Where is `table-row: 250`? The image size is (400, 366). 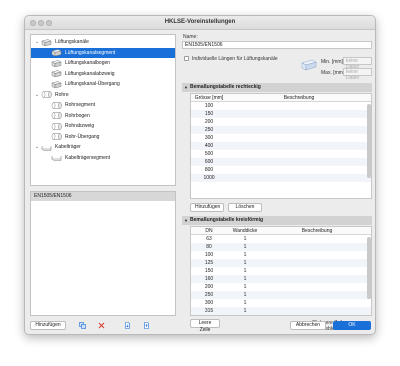 table-row: 250 is located at coordinates (281, 130).